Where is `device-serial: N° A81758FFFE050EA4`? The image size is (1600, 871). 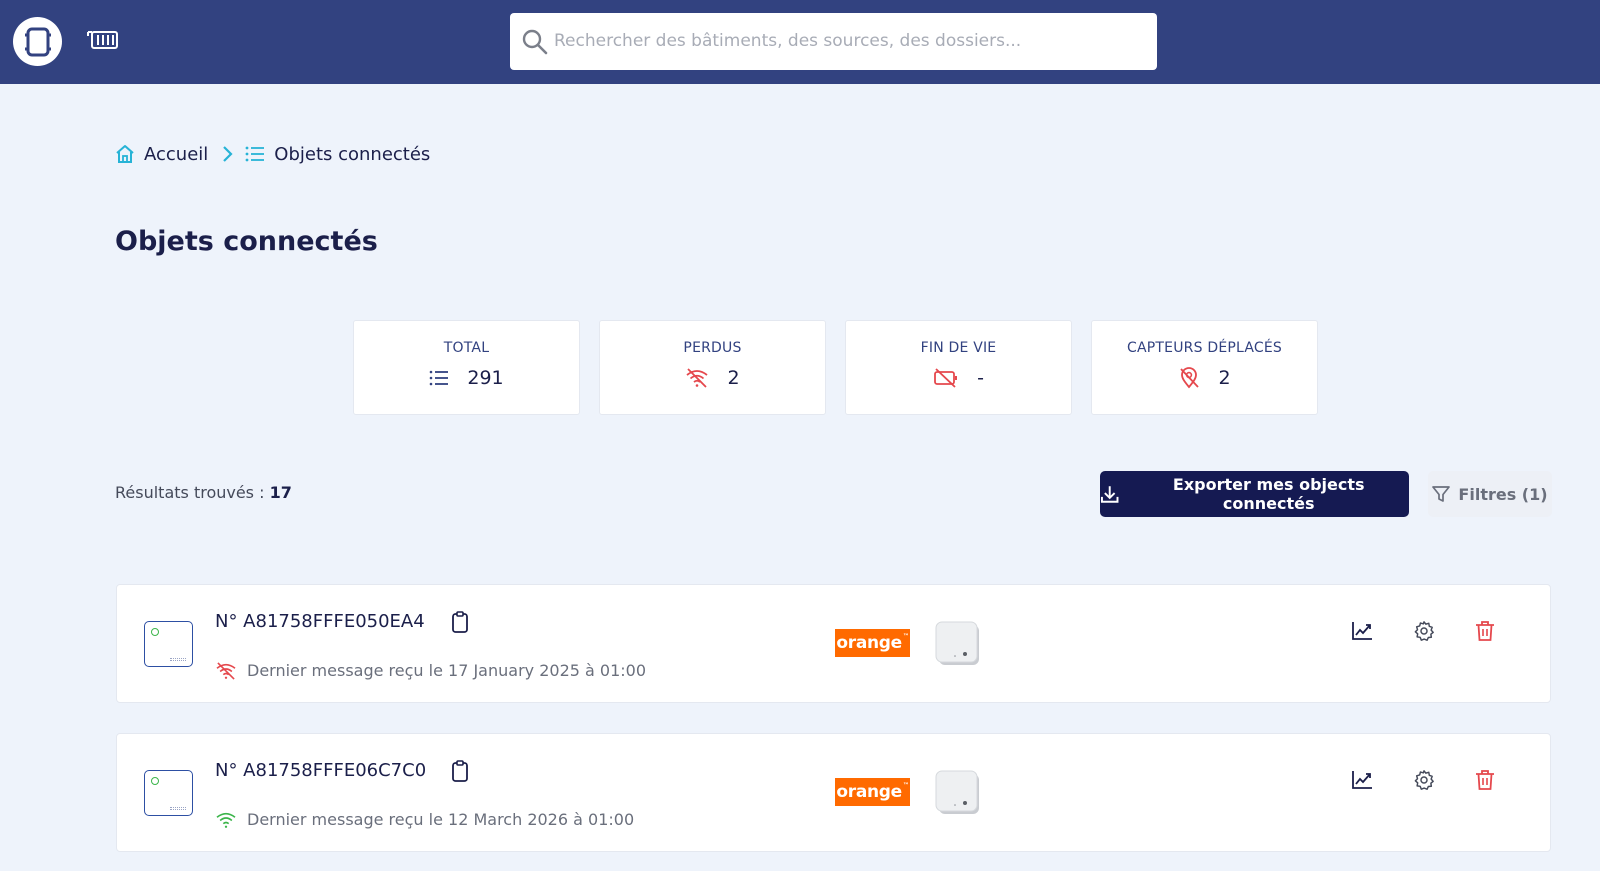 device-serial: N° A81758FFFE050EA4 is located at coordinates (320, 621).